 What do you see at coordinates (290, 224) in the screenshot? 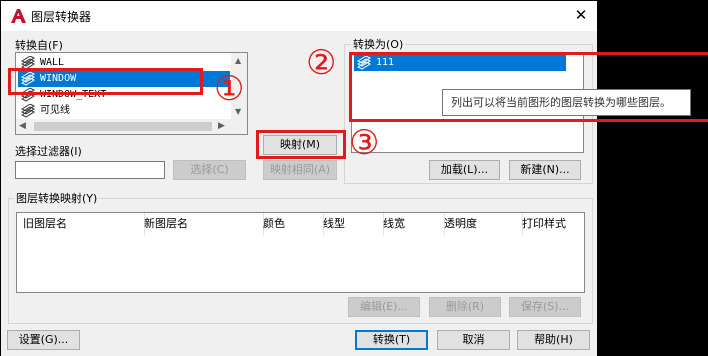
I see `column-header: 颜色` at bounding box center [290, 224].